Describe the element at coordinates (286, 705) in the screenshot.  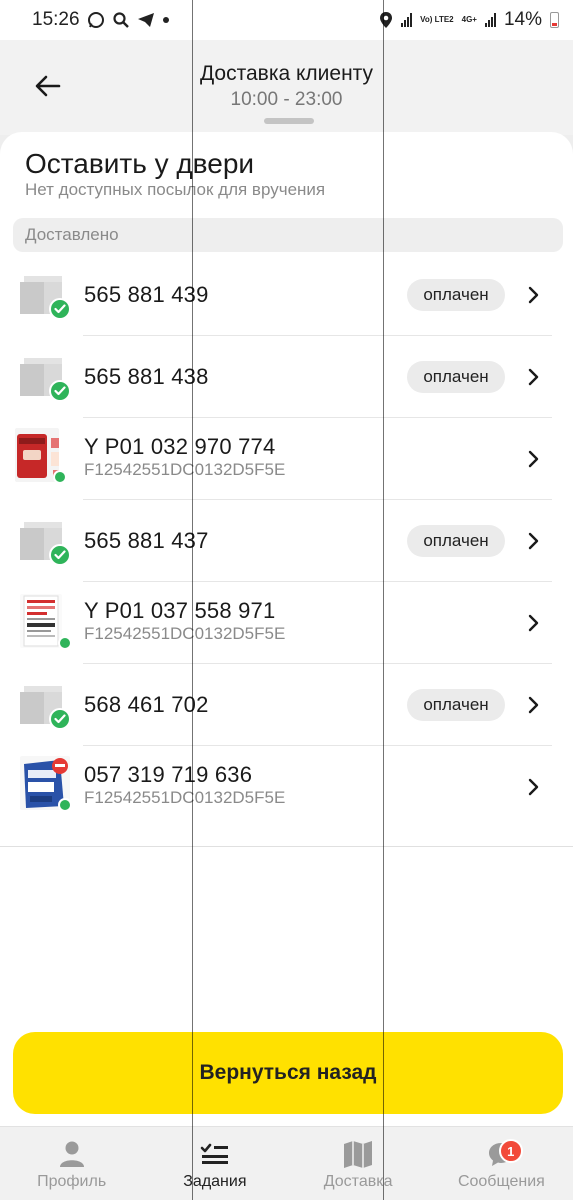
I see `parcel-row: 568 461 702 оплачен` at that location.